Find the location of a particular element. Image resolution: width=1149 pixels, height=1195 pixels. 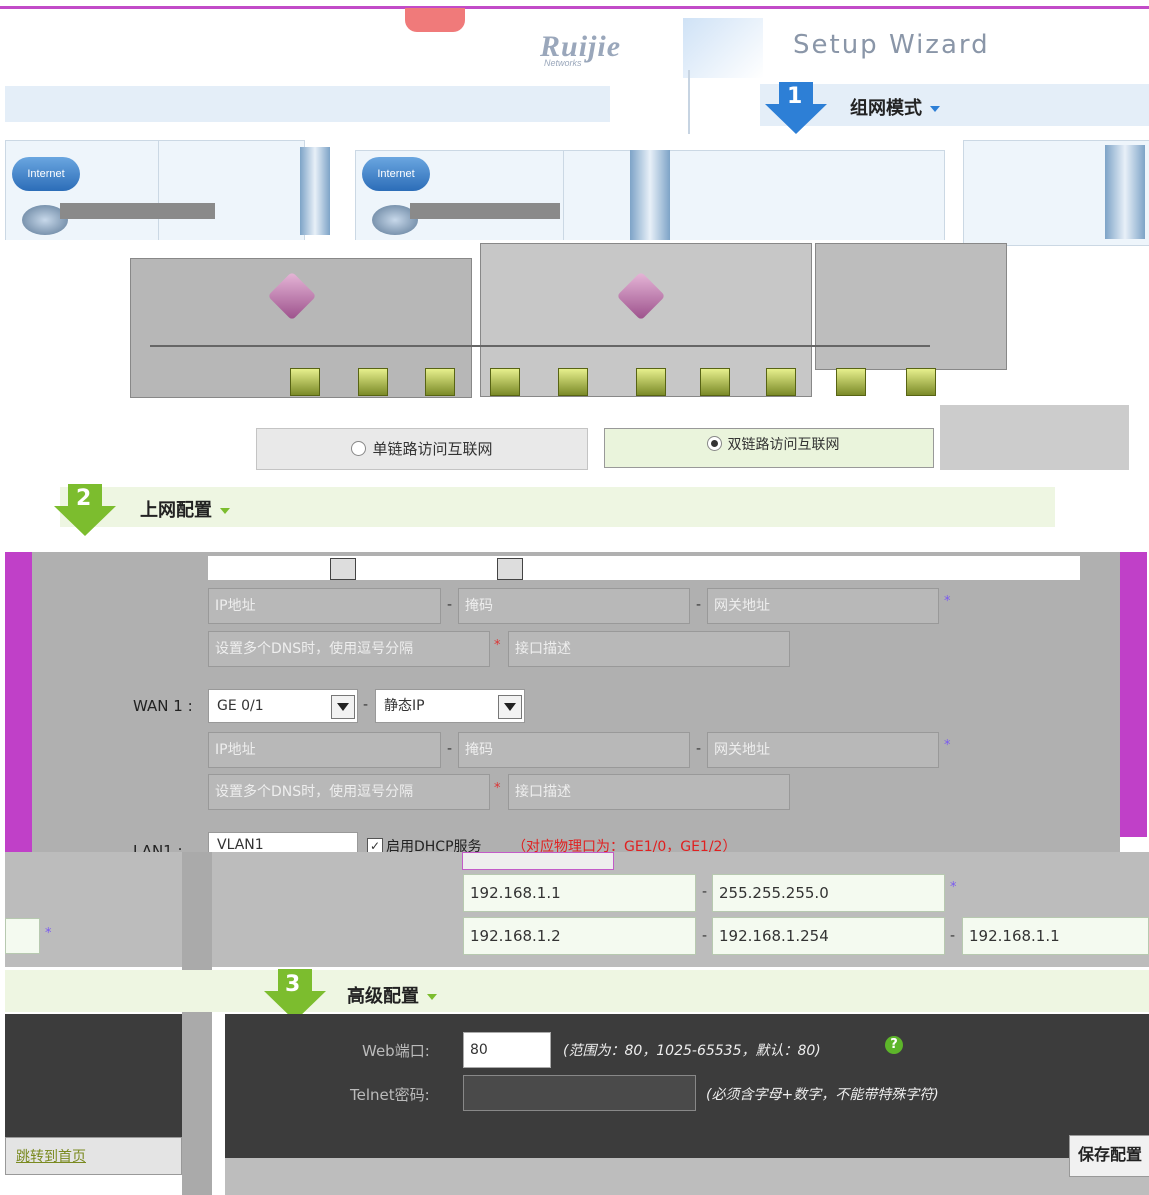

step3-title: 高级配置 is located at coordinates (392, 995).